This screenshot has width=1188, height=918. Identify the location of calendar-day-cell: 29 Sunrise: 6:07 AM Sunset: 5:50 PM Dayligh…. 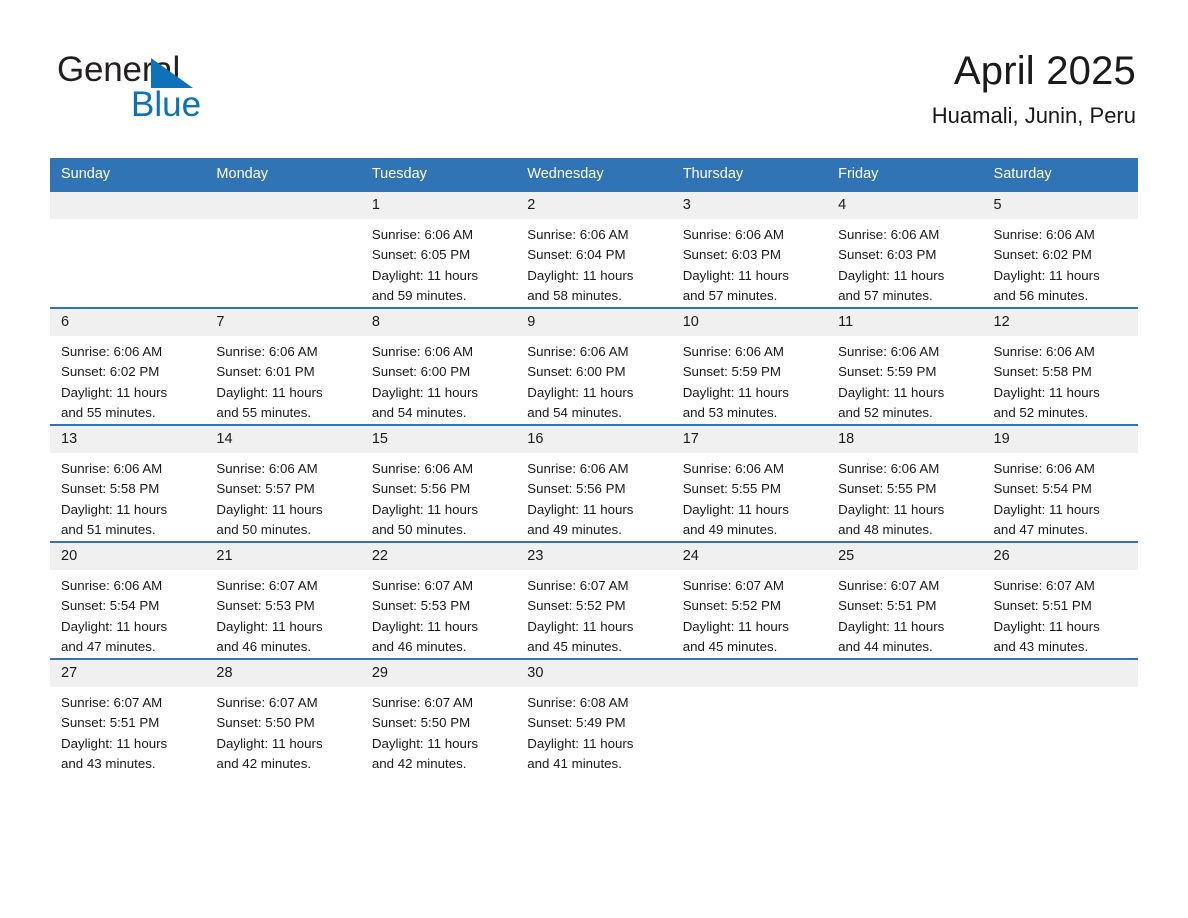
(438, 716).